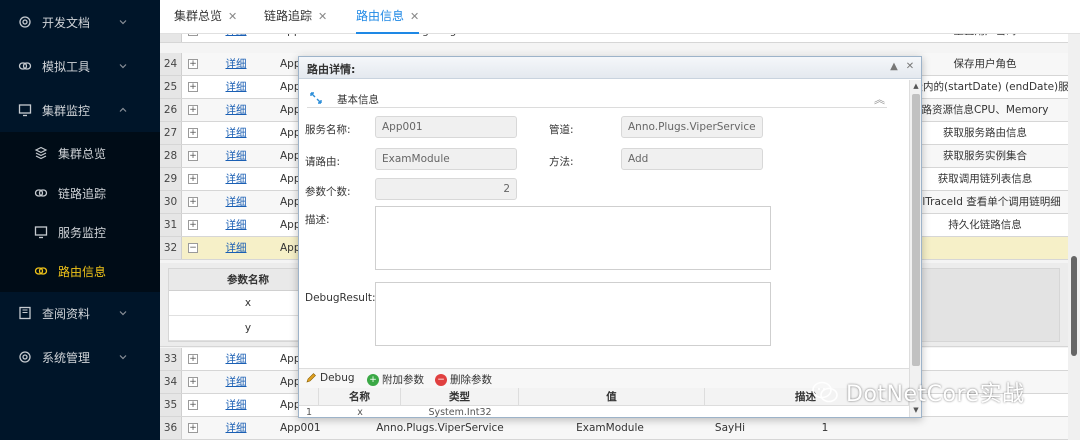  Describe the element at coordinates (171, 64) in the screenshot. I see `row-number: 24` at that location.